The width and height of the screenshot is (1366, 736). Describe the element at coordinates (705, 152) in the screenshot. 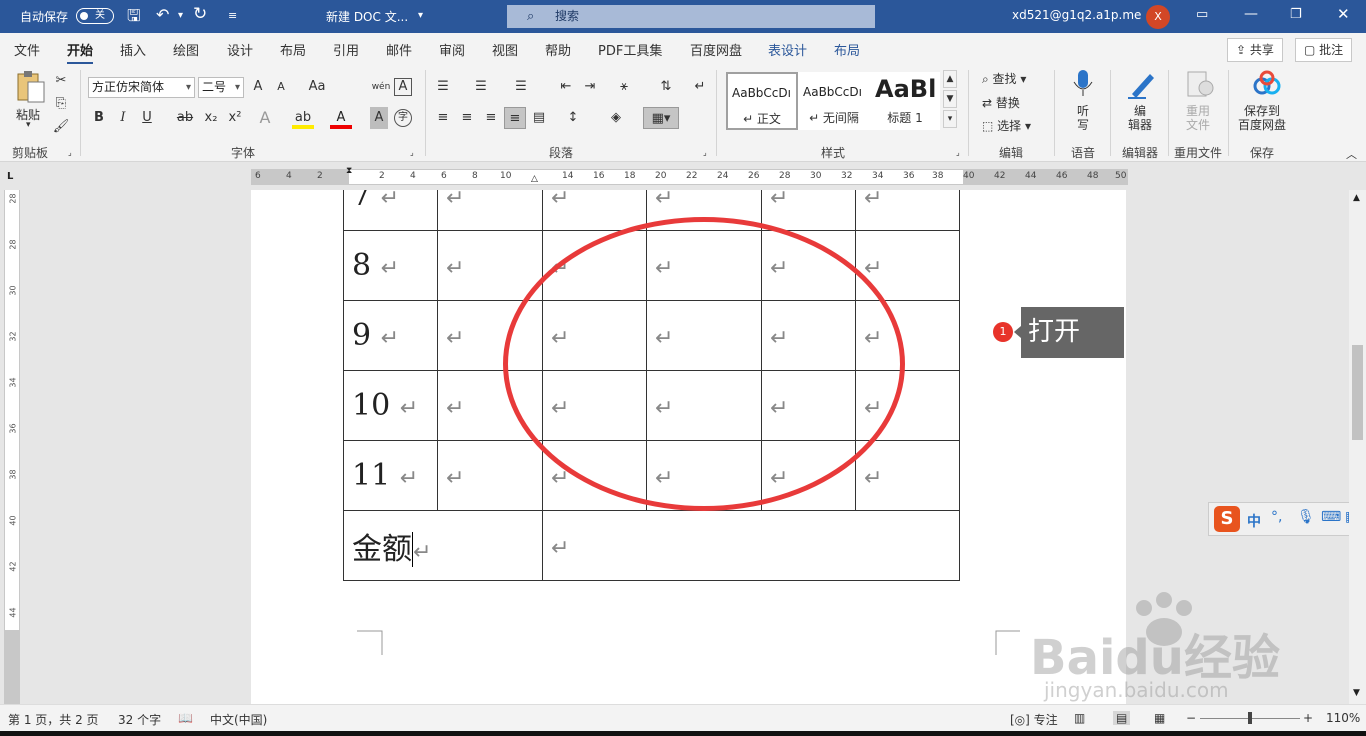

I see `paragraph-launcher-icon: ⌟` at that location.